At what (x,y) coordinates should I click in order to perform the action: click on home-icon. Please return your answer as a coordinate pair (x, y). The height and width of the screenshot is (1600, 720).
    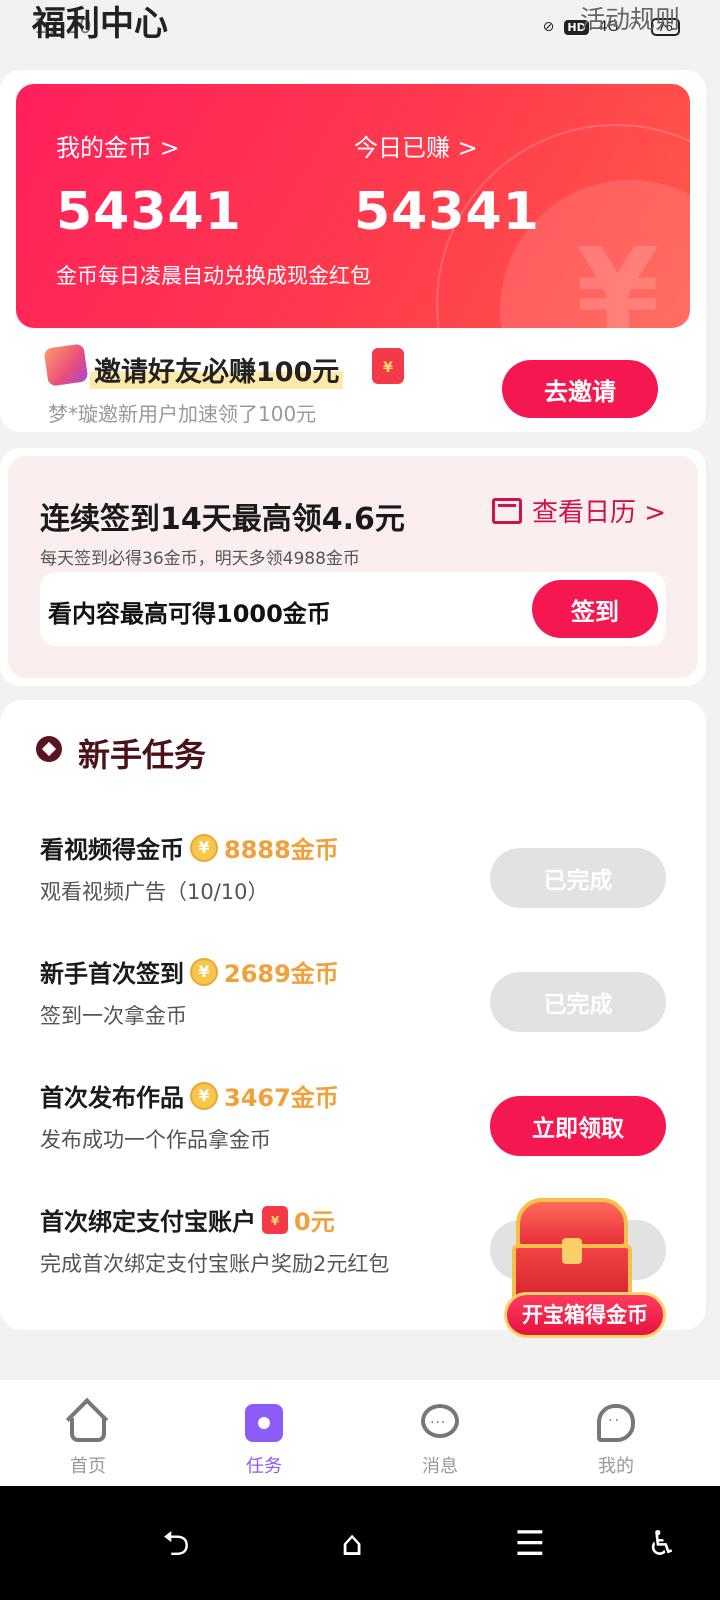
    Looking at the image, I should click on (87, 1420).